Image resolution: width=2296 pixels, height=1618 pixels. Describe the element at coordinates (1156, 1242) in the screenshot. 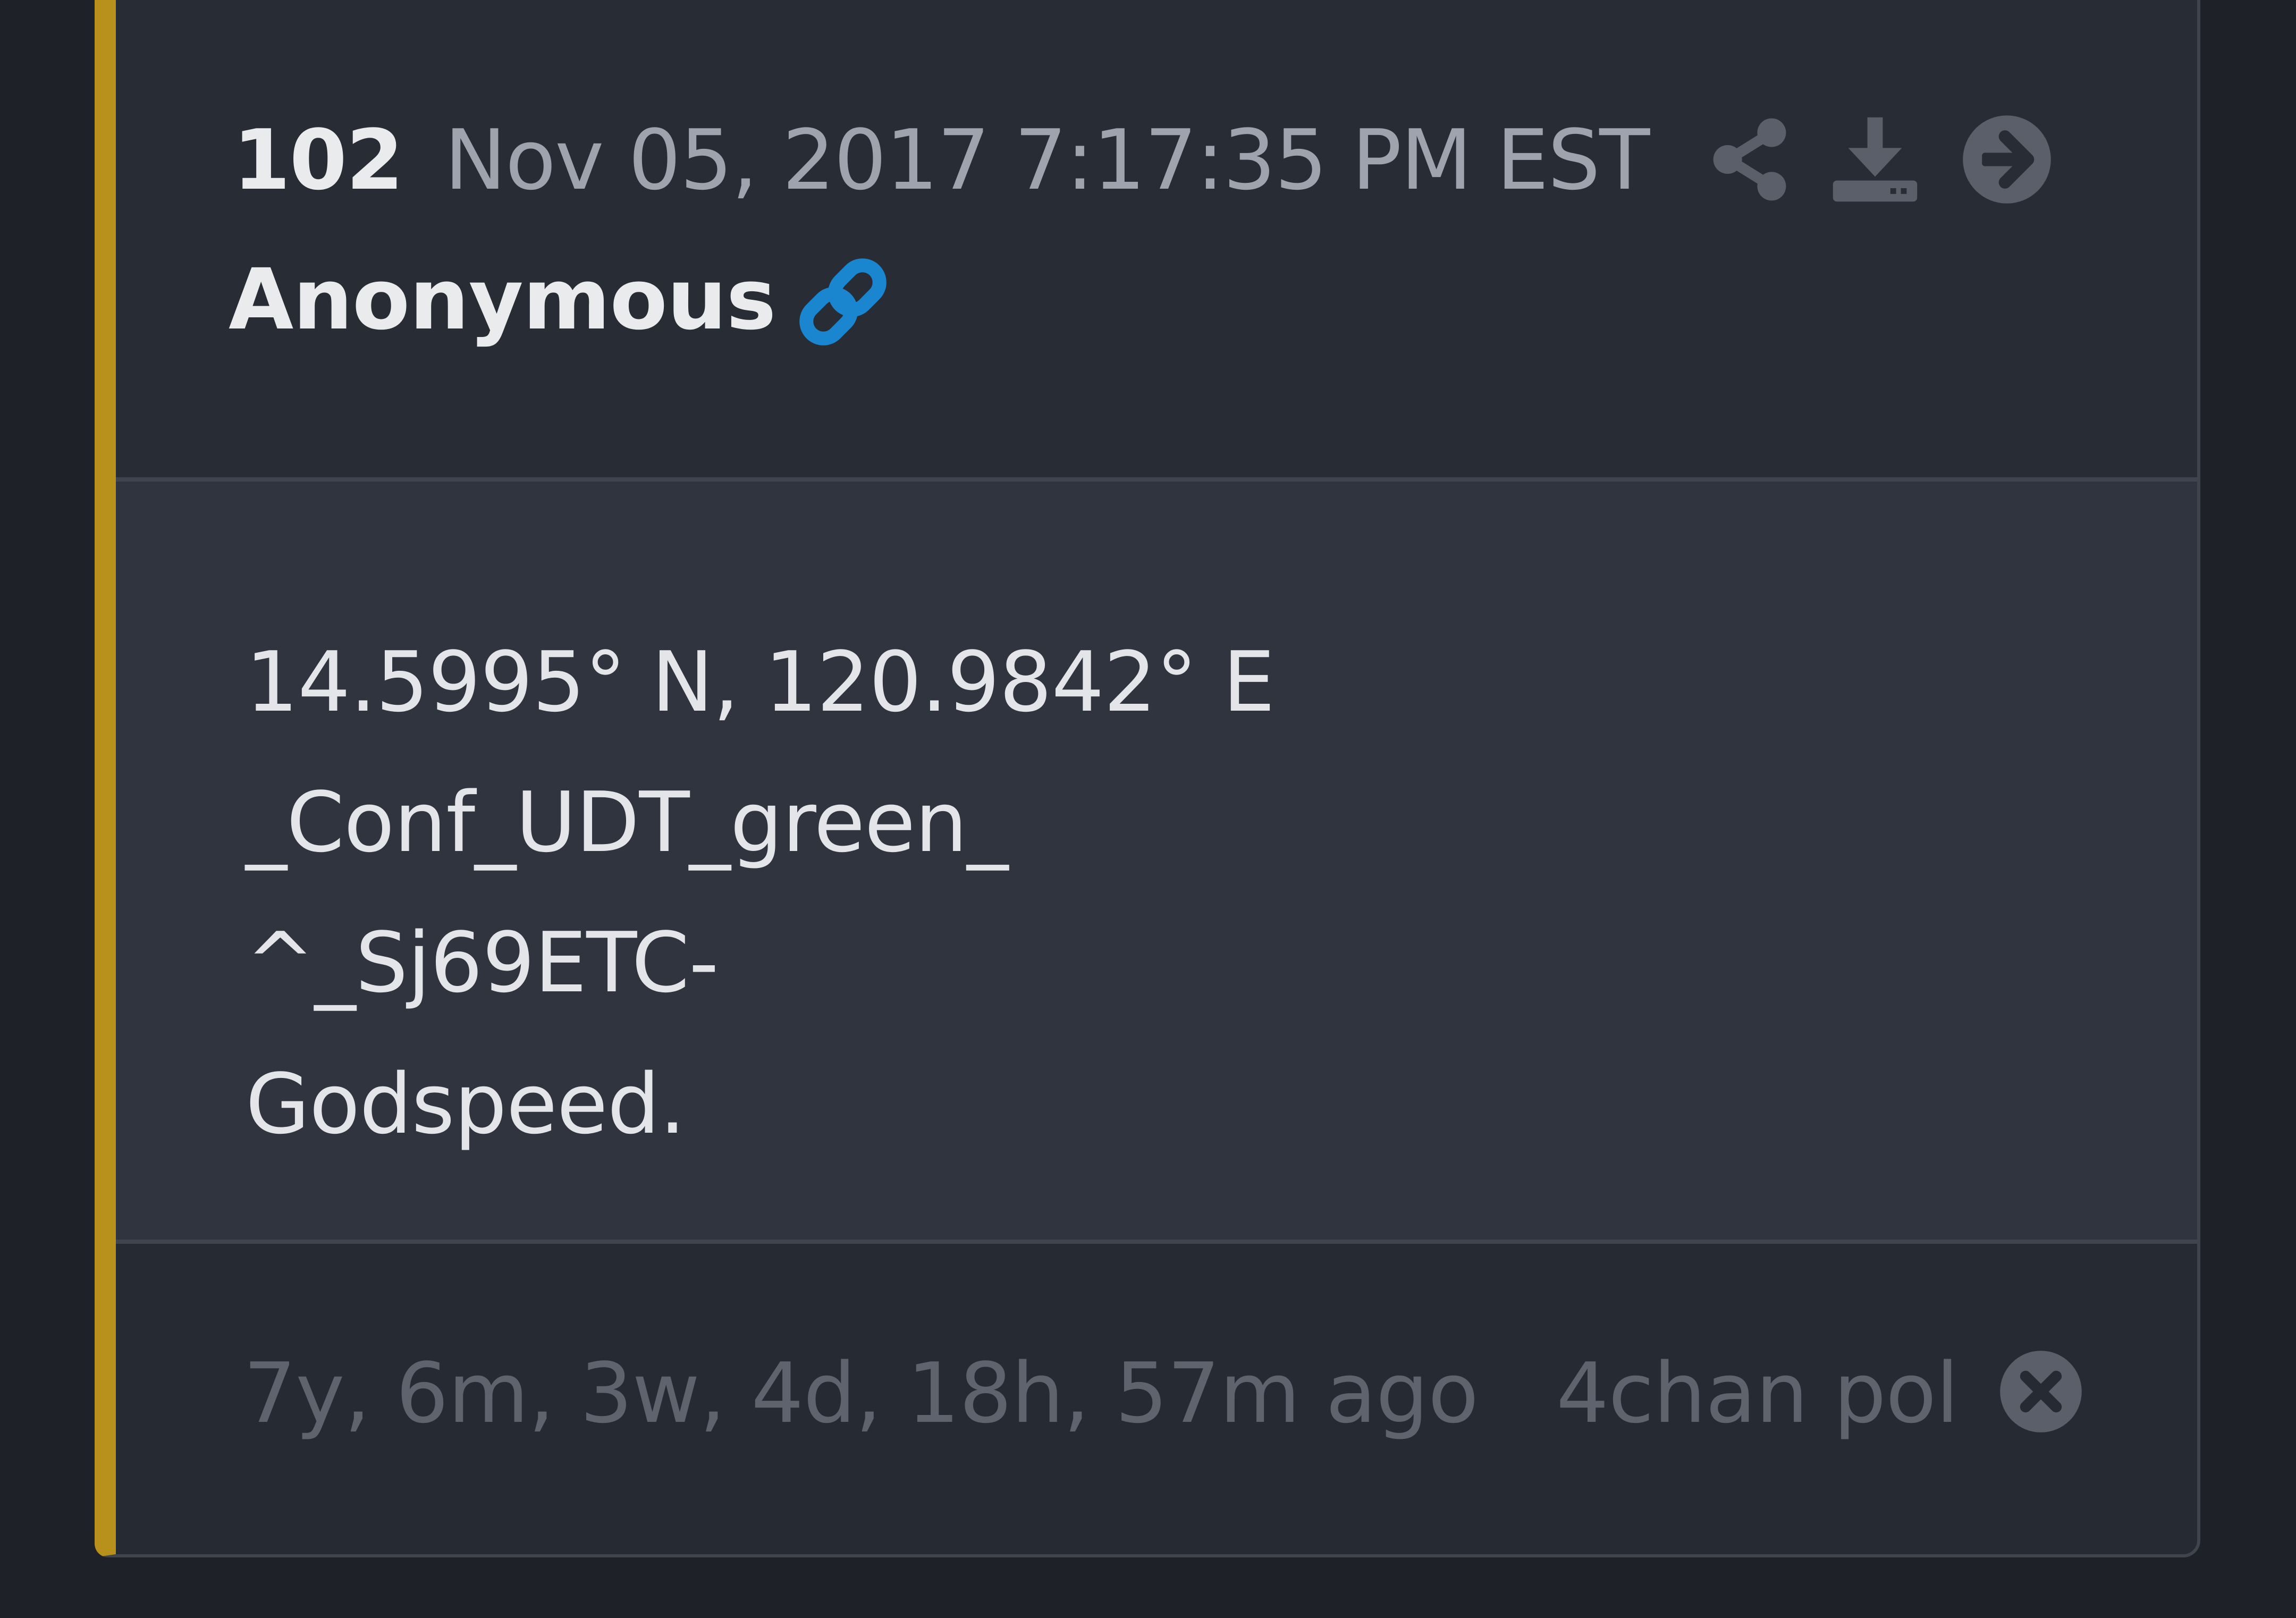

I see `footer-divider` at that location.